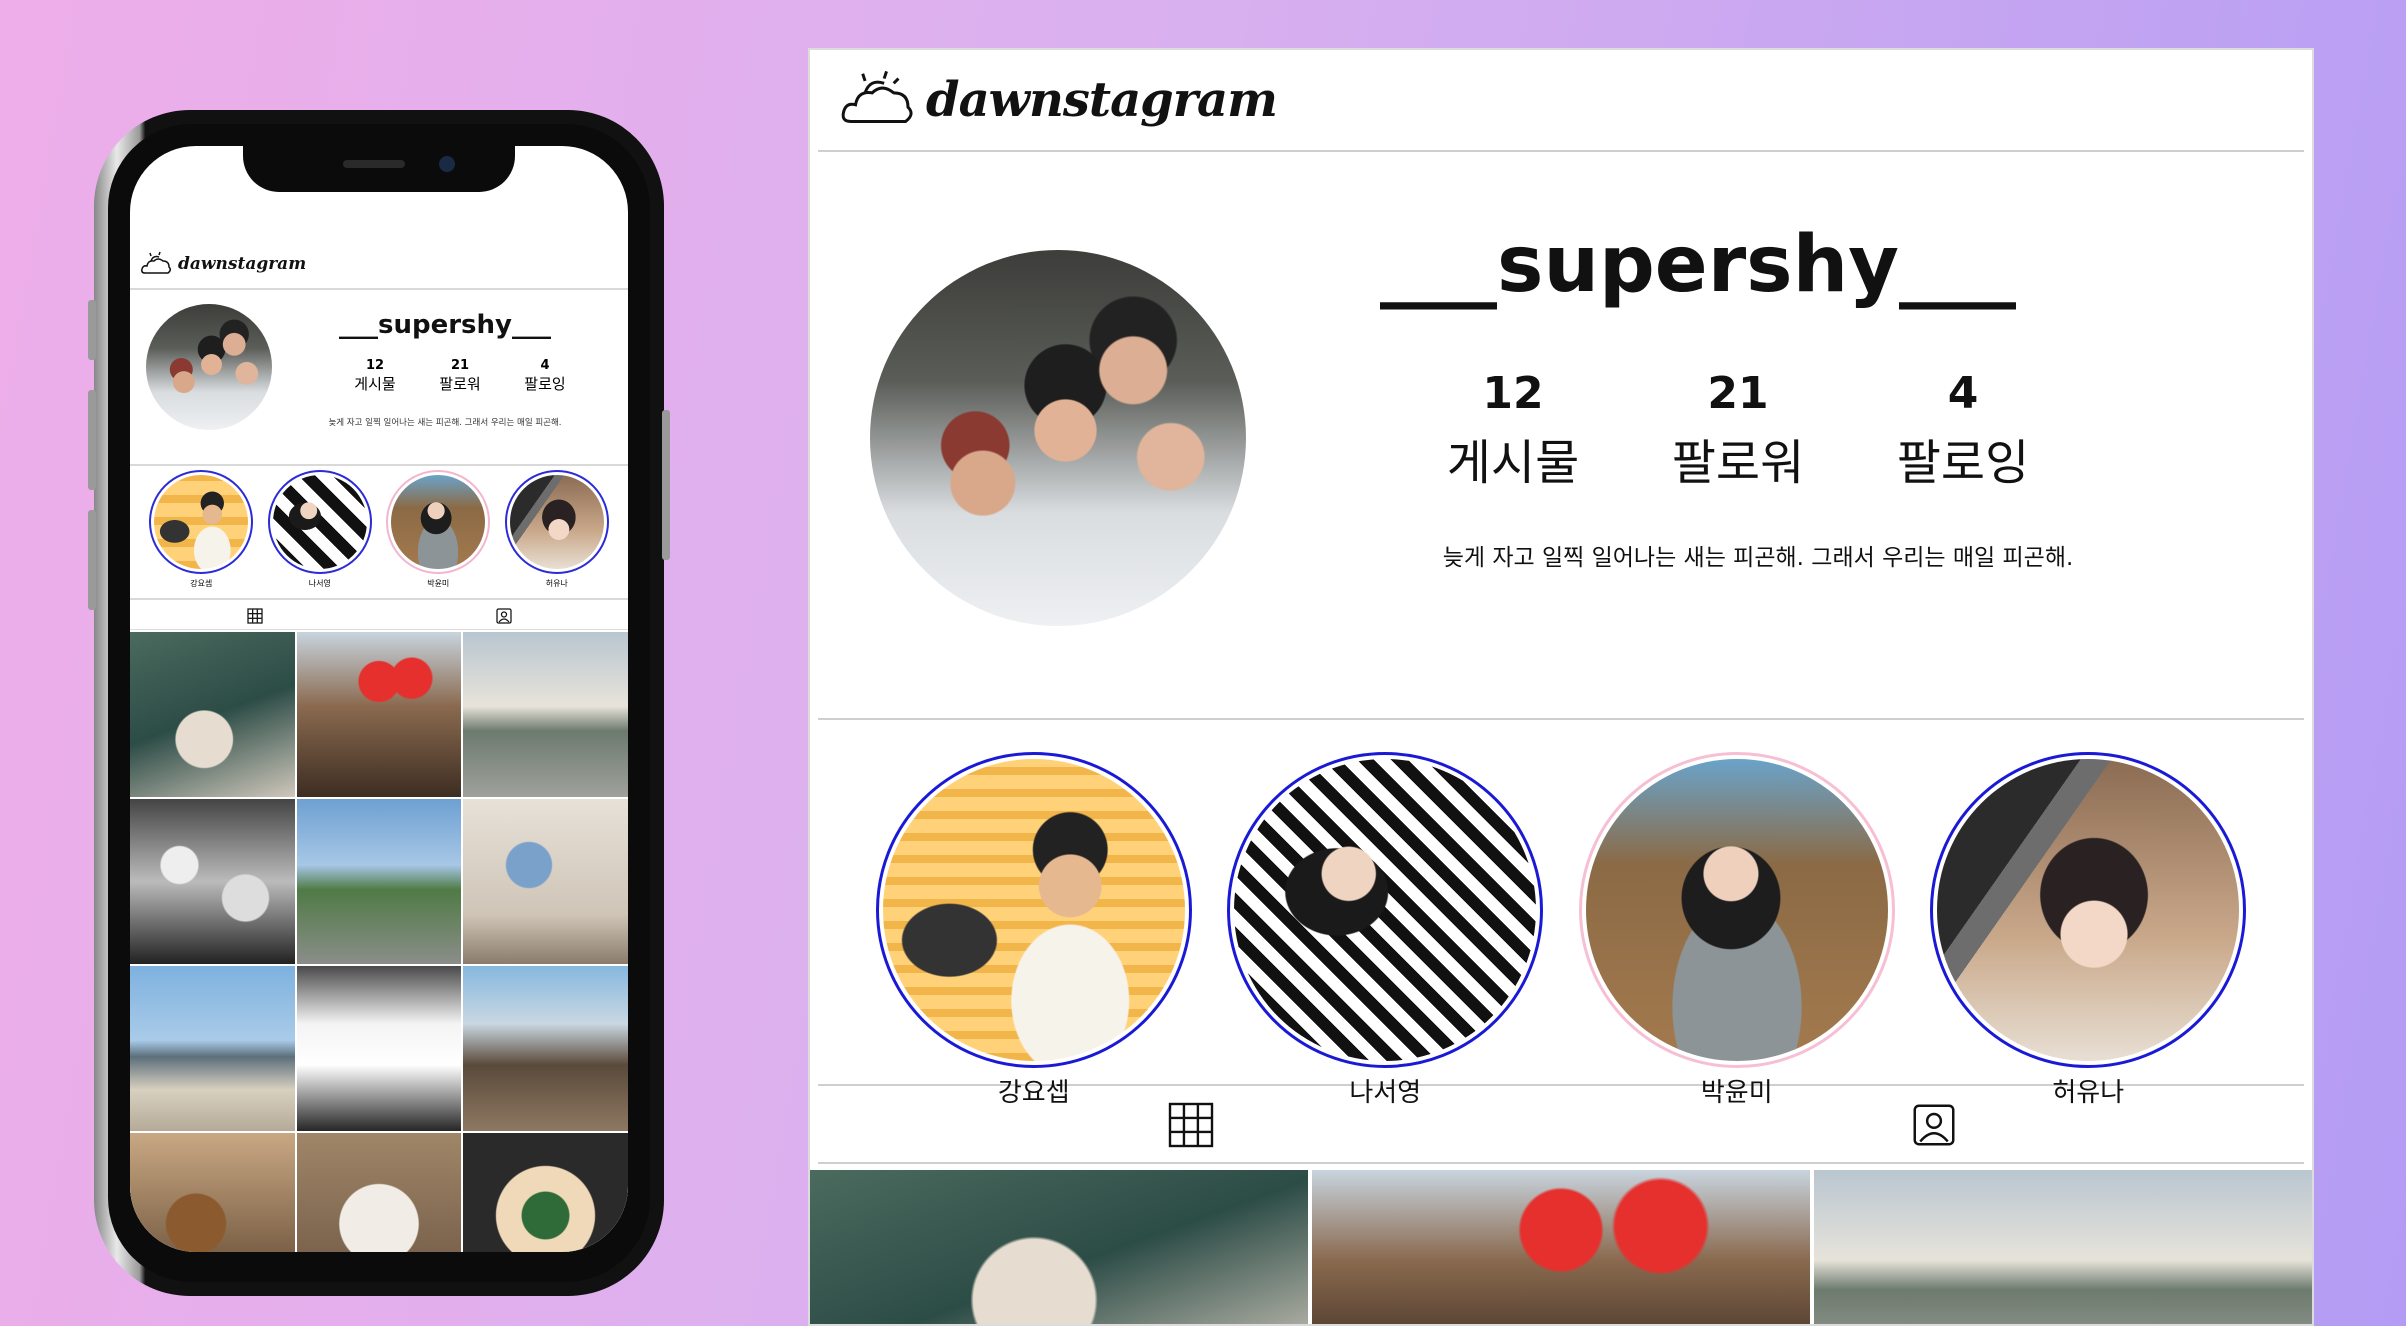 The width and height of the screenshot is (2406, 1326). I want to click on story-name: 박윤미, so click(438, 583).